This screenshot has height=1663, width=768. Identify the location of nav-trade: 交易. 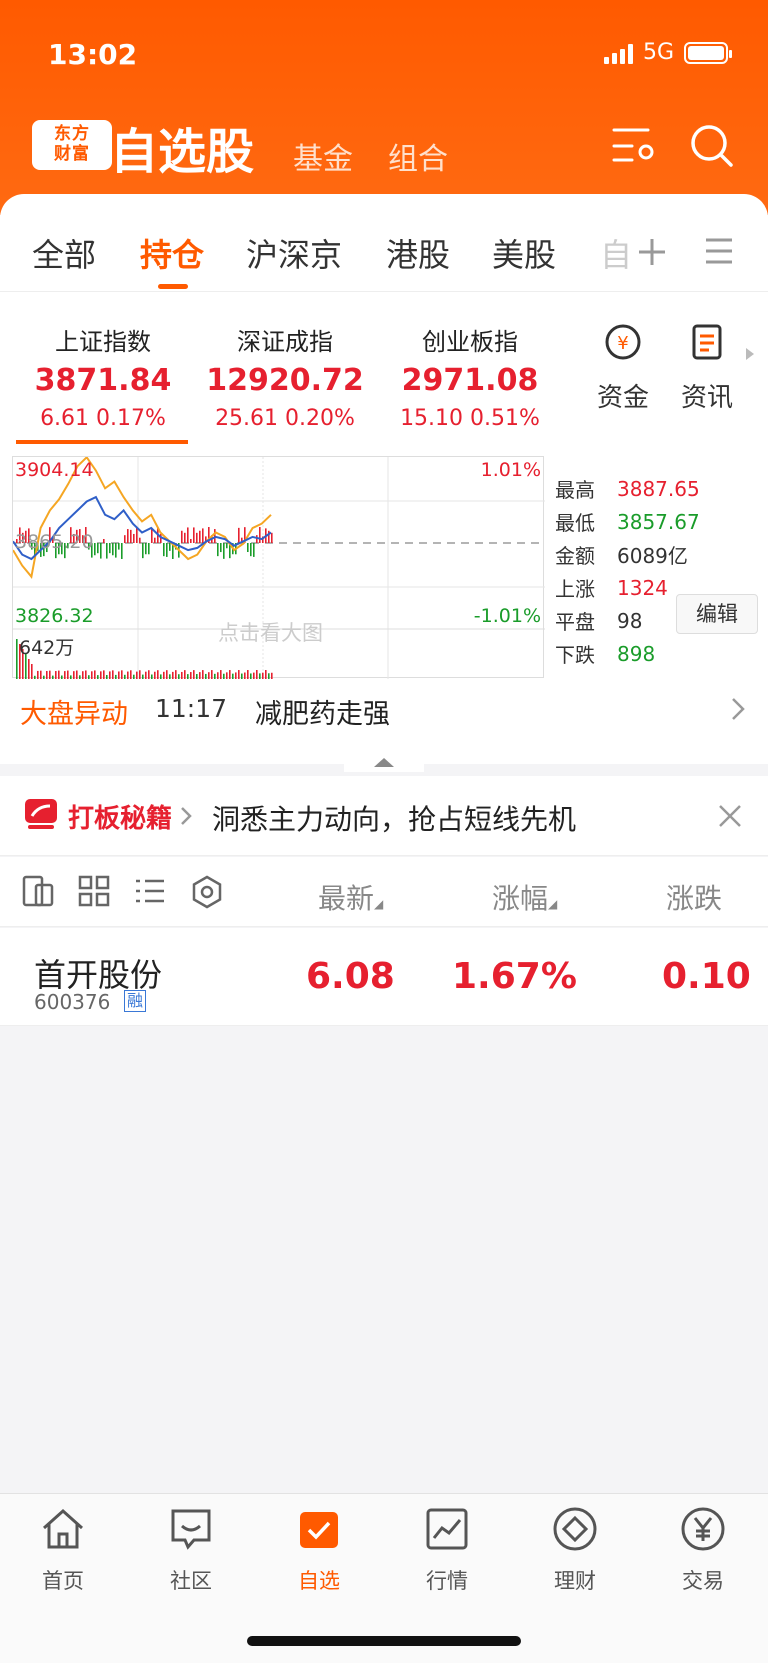
(703, 1550).